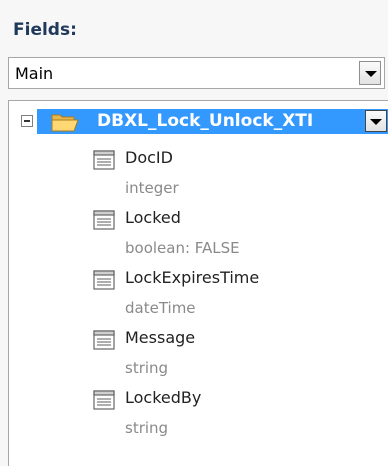  What do you see at coordinates (196, 73) in the screenshot?
I see `data-source-dropdown: Main` at bounding box center [196, 73].